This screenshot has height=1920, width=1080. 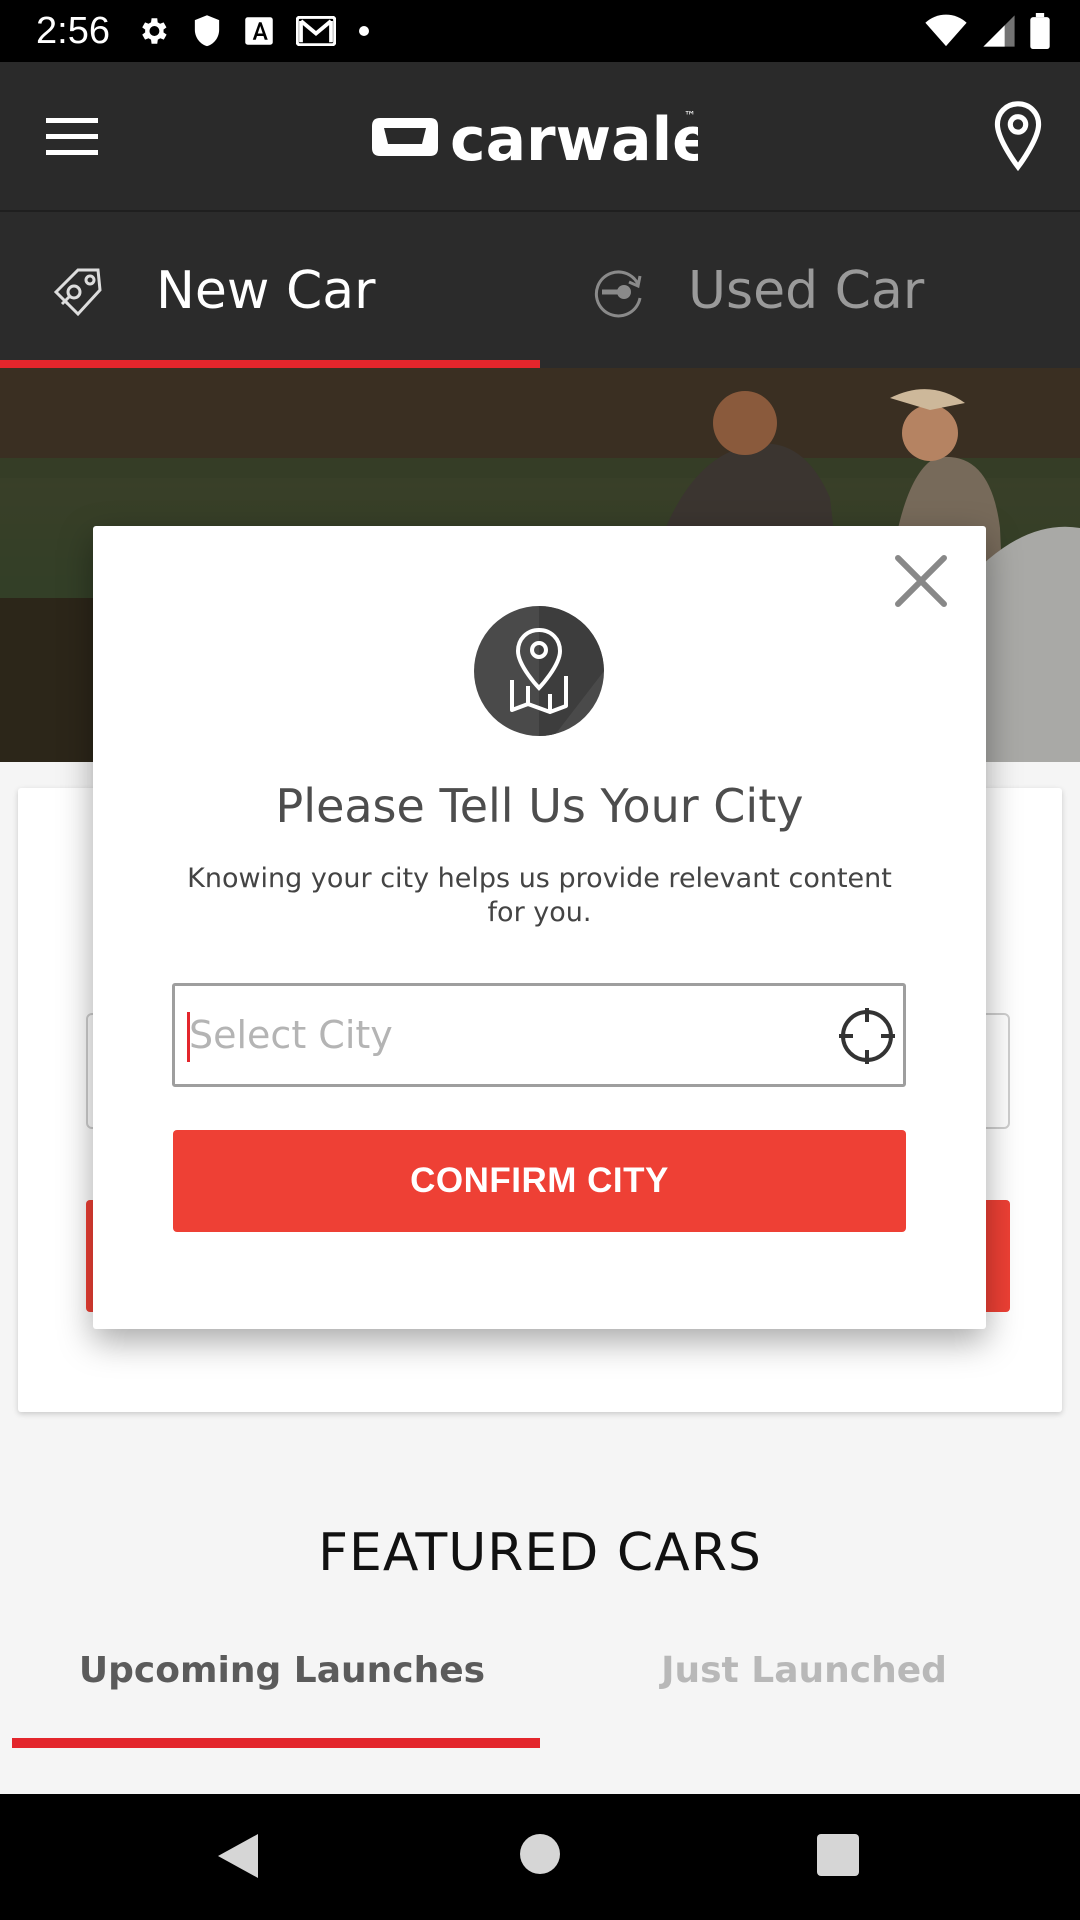 What do you see at coordinates (364, 31) in the screenshot?
I see `dot-icon` at bounding box center [364, 31].